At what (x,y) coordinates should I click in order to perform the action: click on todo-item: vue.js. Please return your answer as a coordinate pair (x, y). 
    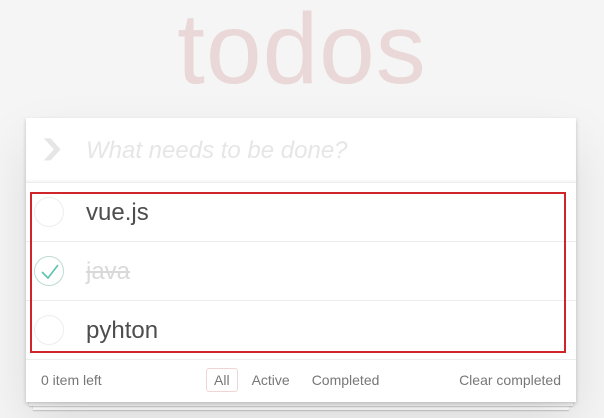
    Looking at the image, I should click on (301, 212).